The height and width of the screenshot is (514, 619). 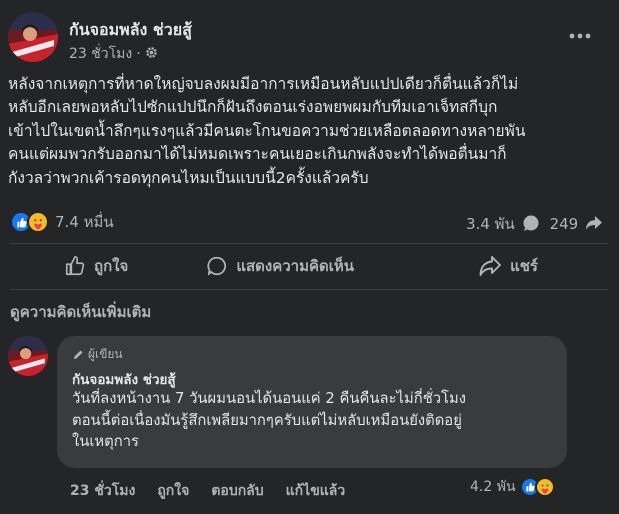 I want to click on commenter-avatar, so click(x=28, y=356).